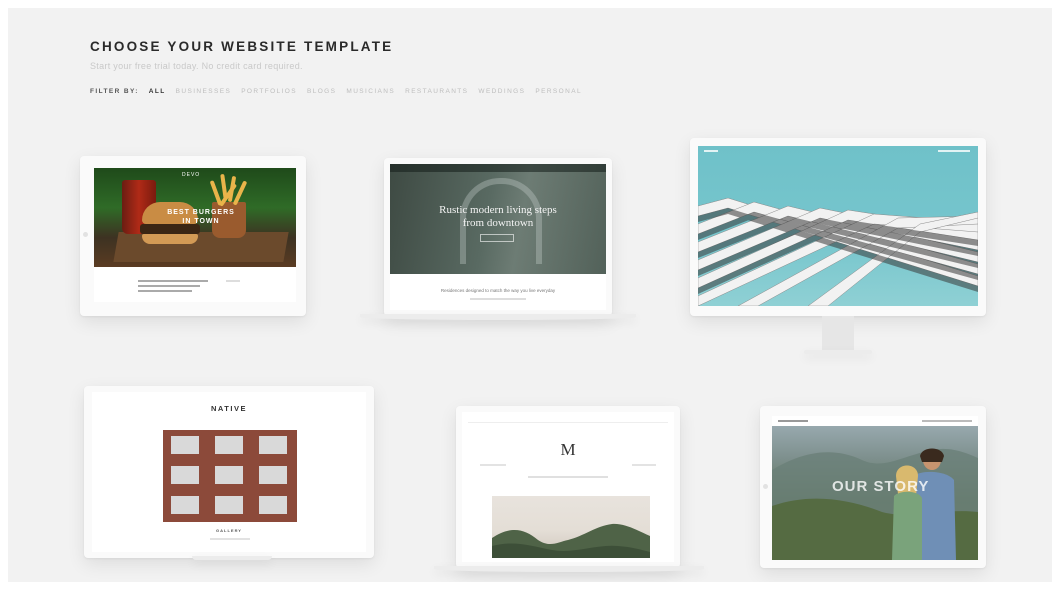 Image resolution: width=1060 pixels, height=590 pixels. What do you see at coordinates (230, 476) in the screenshot?
I see `facade-image` at bounding box center [230, 476].